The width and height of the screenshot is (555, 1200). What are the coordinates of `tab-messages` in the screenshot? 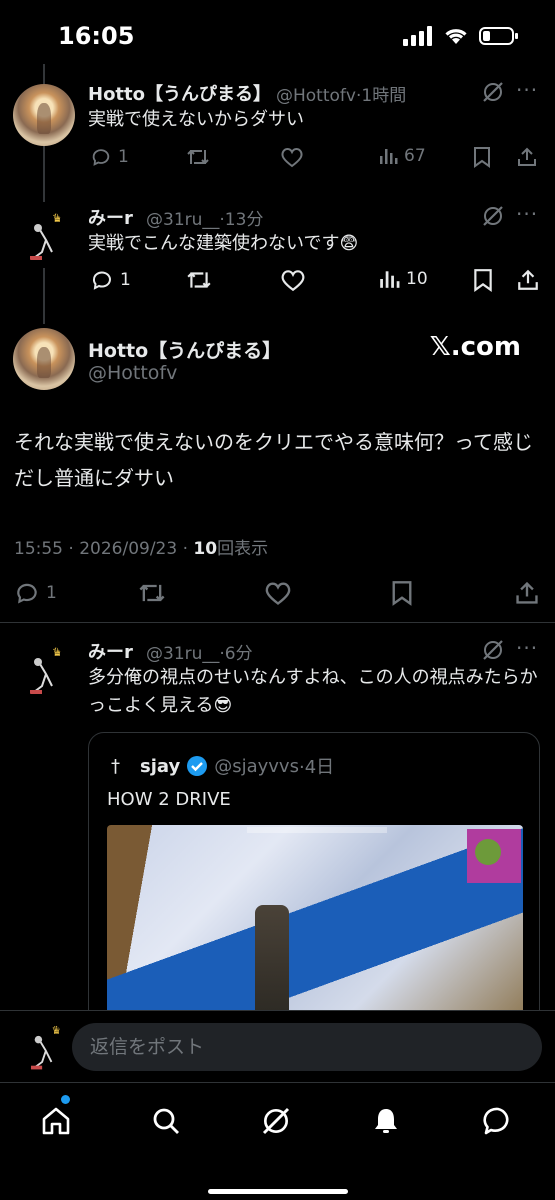 It's located at (498, 1121).